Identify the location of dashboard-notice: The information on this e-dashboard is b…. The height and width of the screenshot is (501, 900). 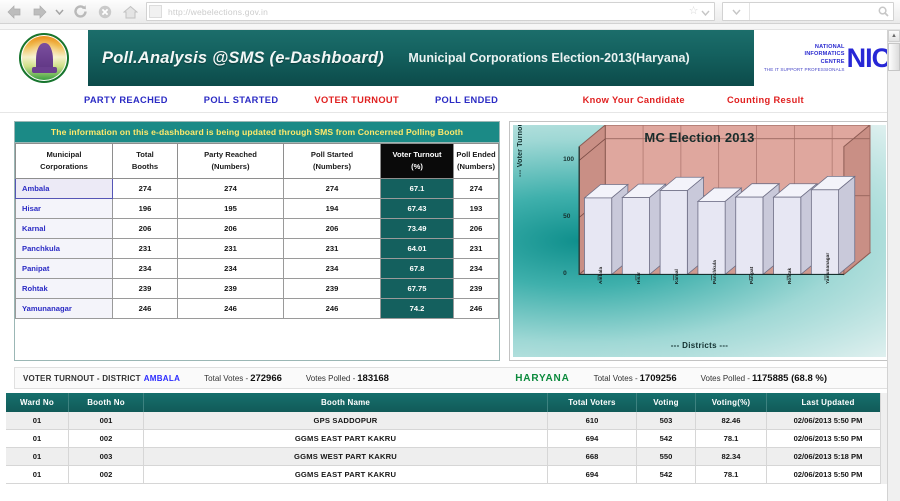
(257, 132).